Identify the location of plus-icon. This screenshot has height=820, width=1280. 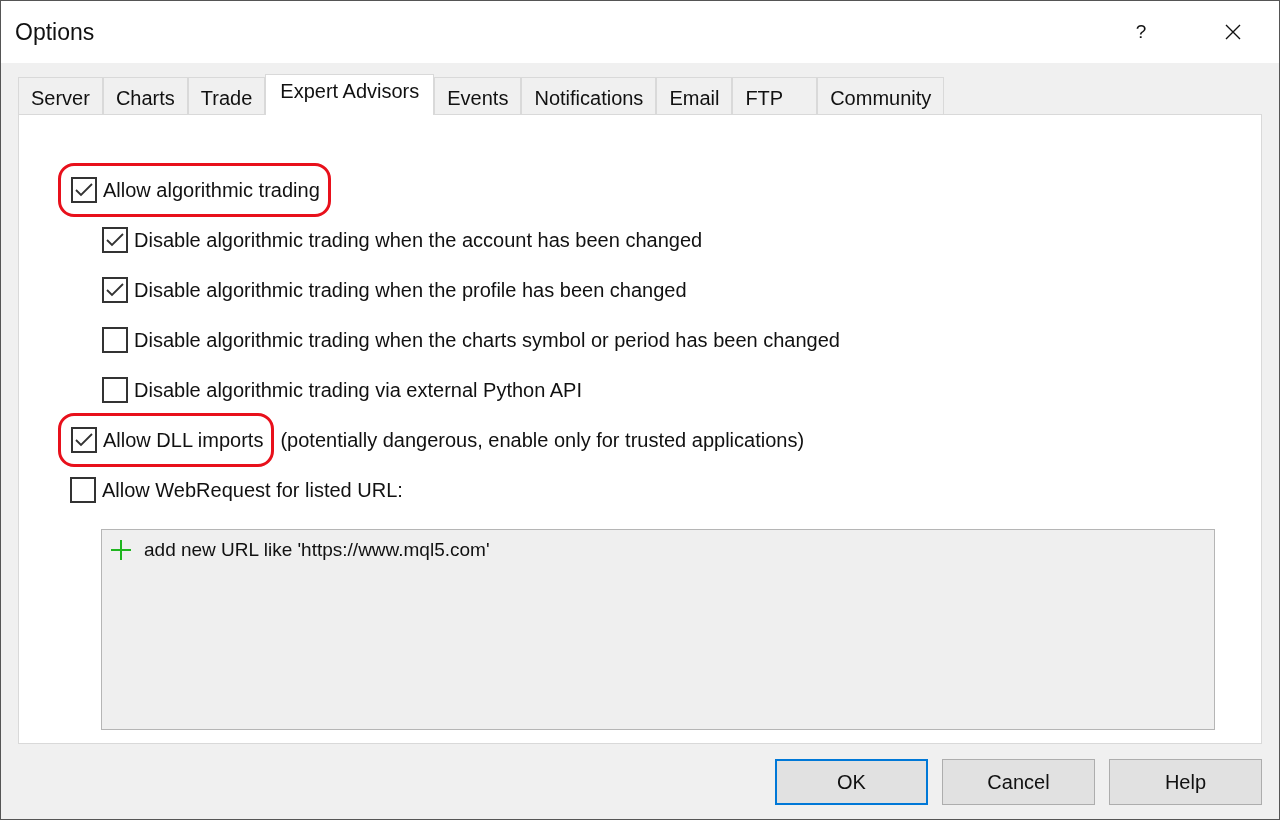
(121, 550).